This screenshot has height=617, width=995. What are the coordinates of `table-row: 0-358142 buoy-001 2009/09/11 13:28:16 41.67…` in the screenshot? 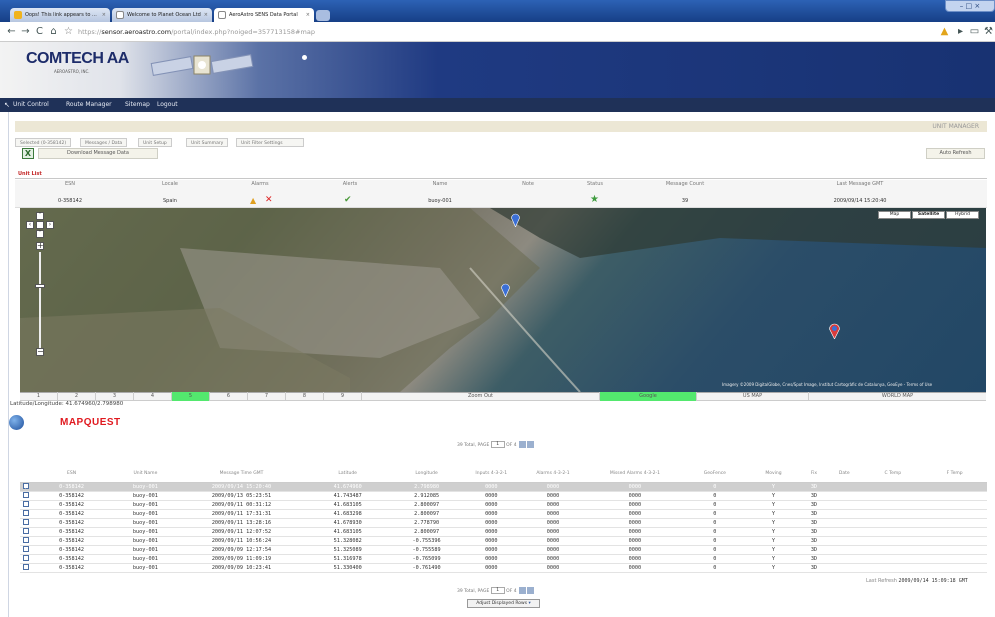 It's located at (503, 523).